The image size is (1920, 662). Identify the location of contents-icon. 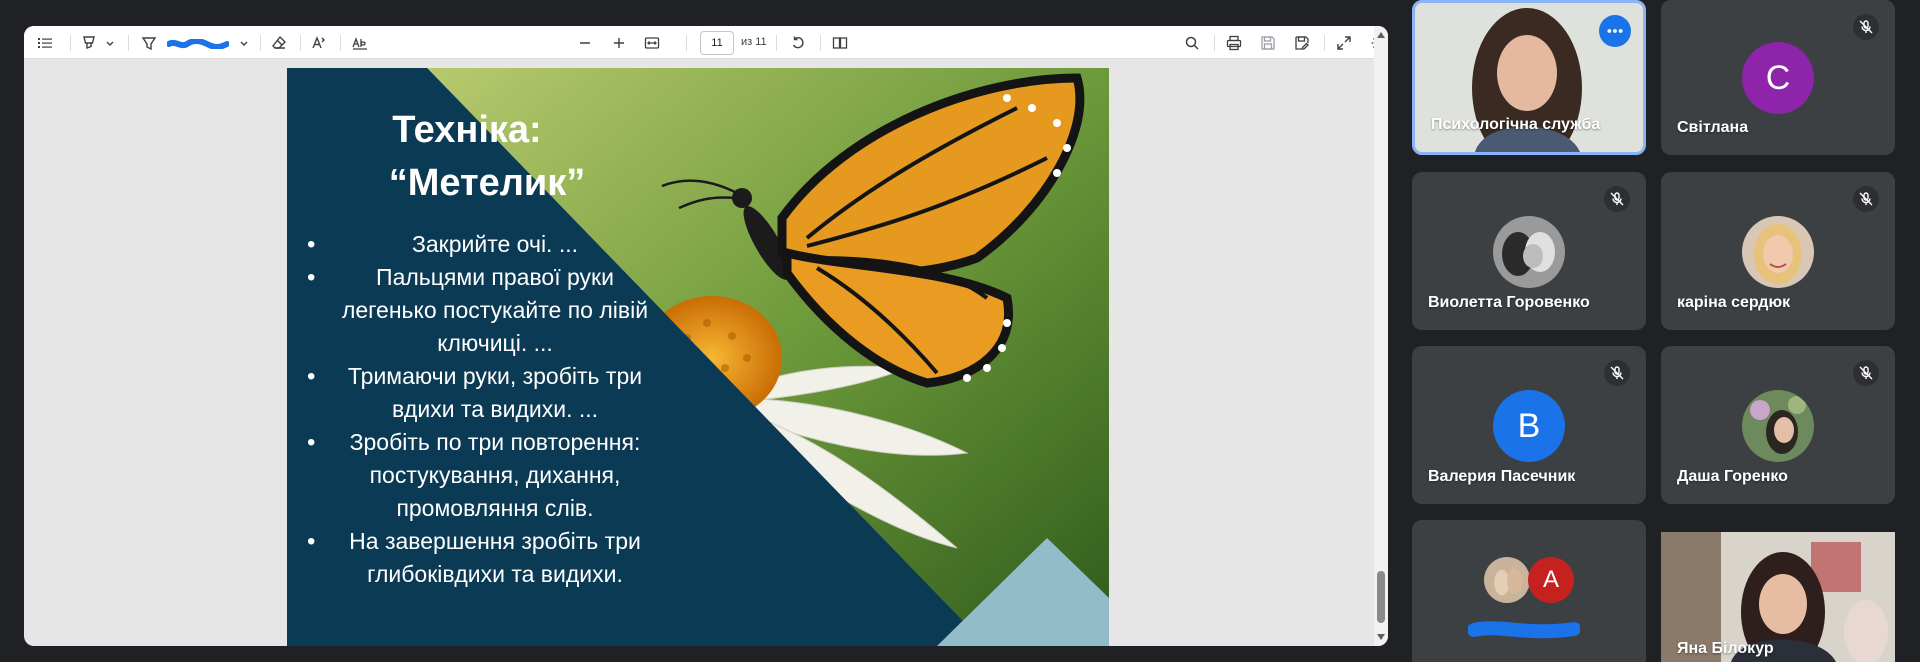
(45, 42).